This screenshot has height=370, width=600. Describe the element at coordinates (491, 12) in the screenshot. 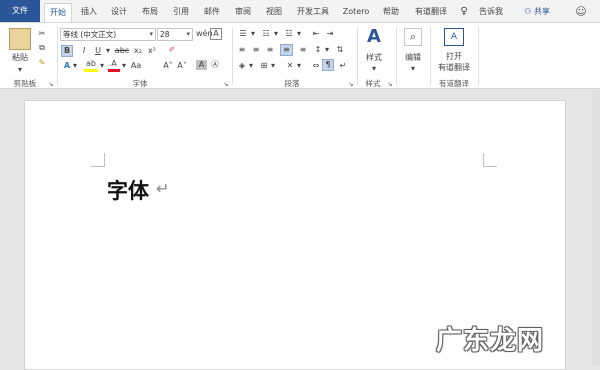

I see `tell-me-search: 告诉我` at that location.